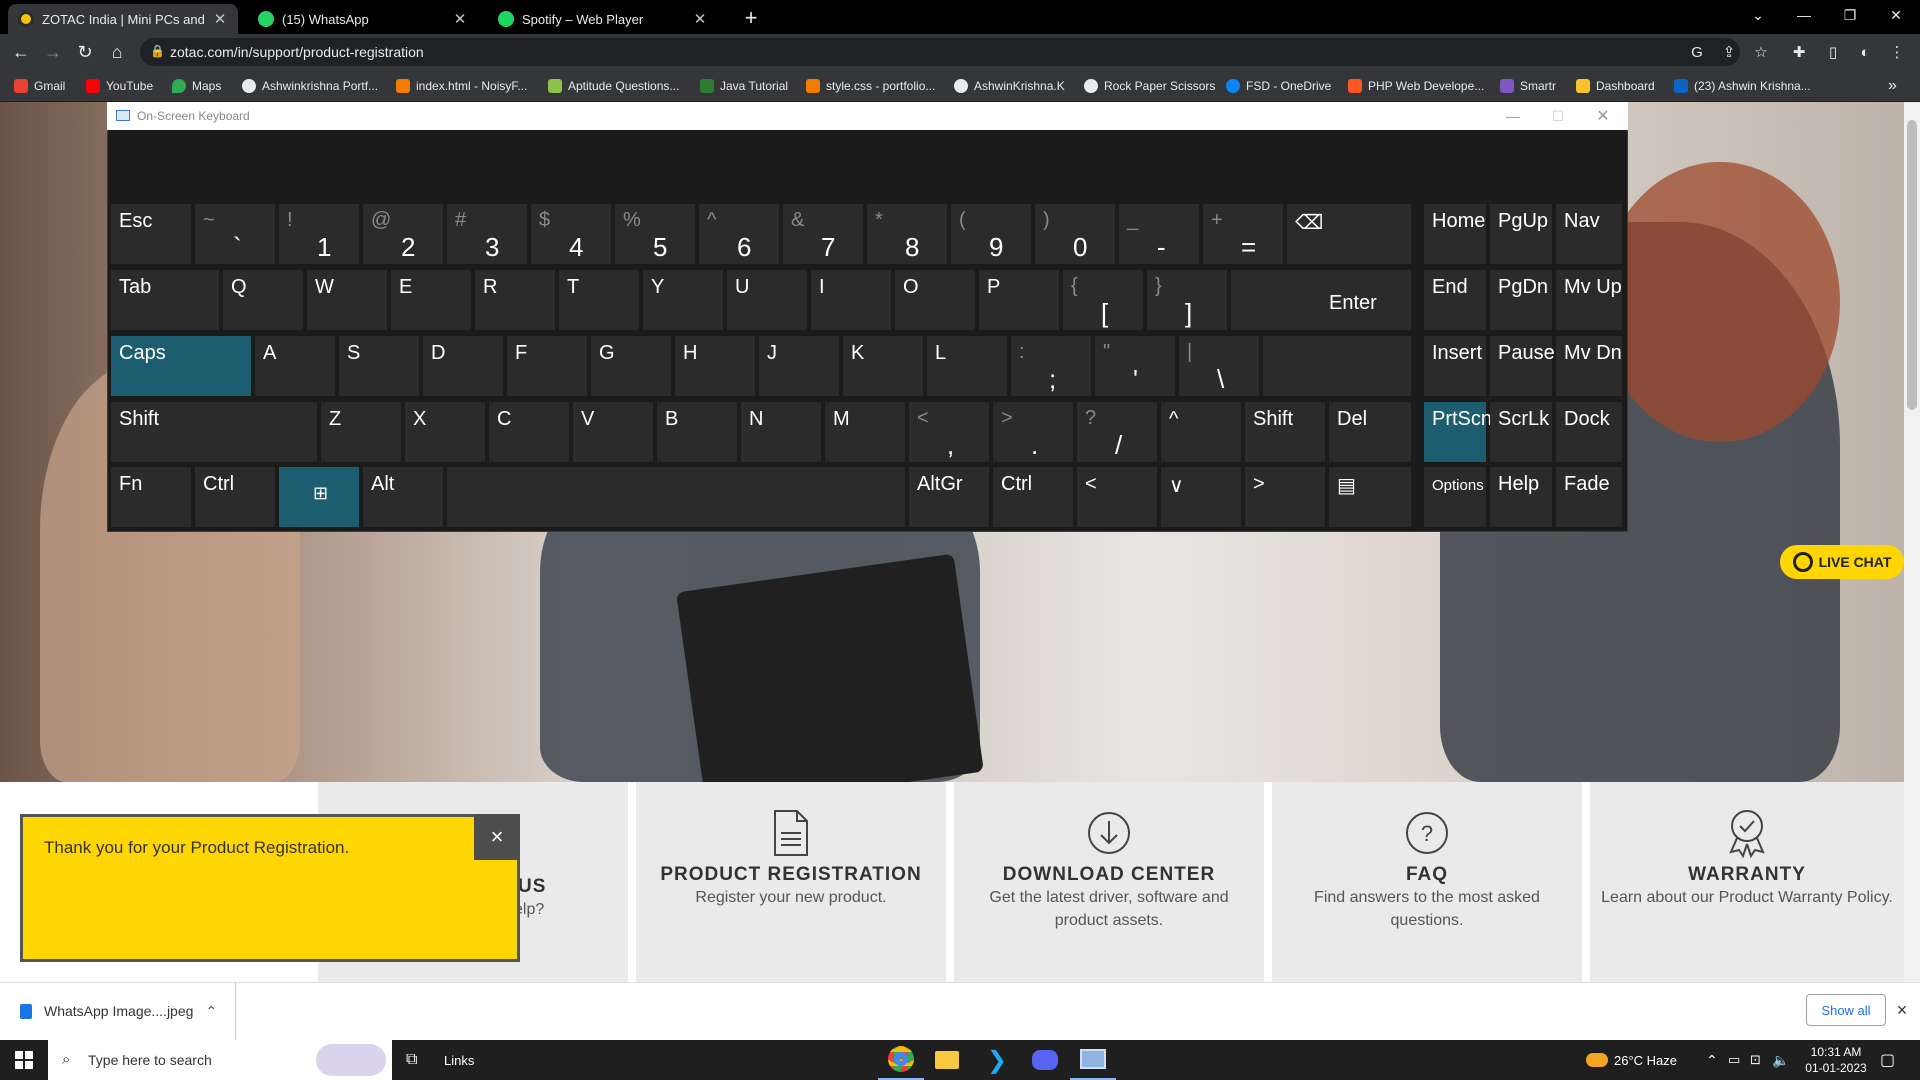  Describe the element at coordinates (997, 1060) in the screenshot. I see `taskbar-vscode: ❯` at that location.